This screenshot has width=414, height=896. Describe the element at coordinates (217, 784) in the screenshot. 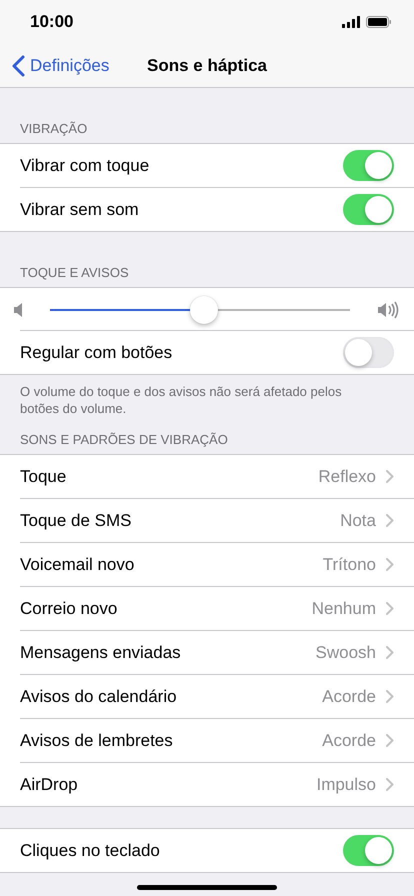

I see `settings-row: AirDrop Impulso` at that location.